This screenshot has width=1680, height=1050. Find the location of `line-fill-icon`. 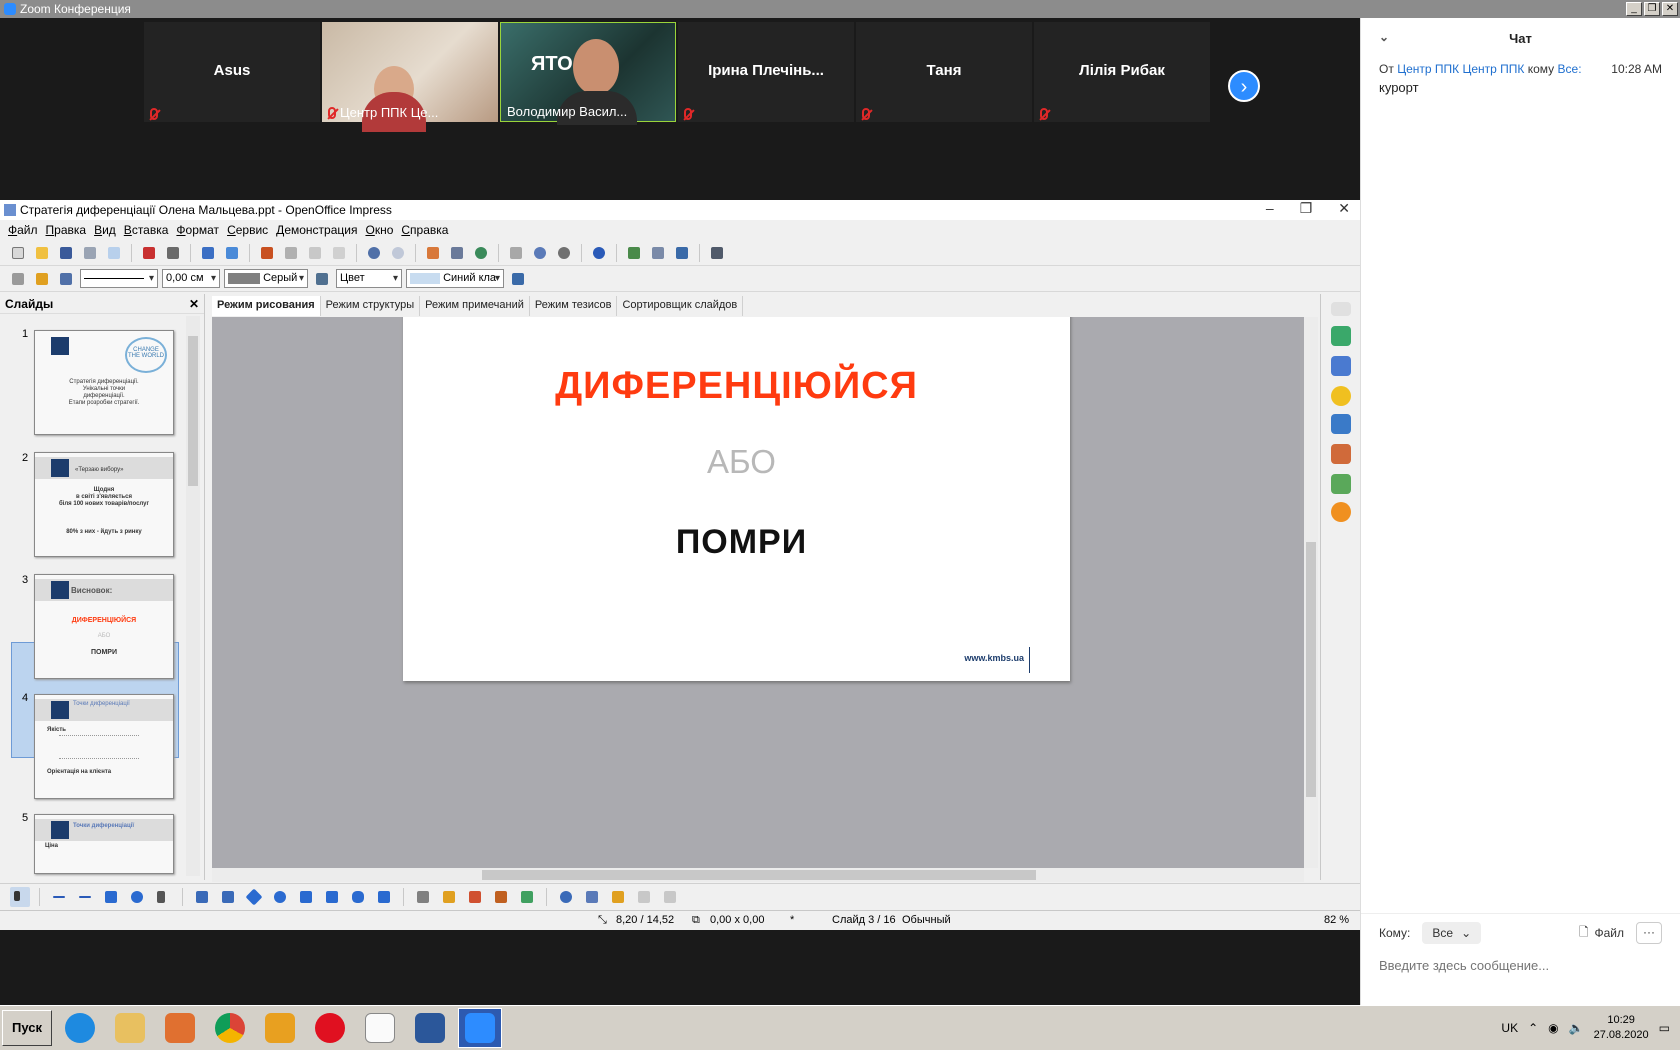

line-fill-icon is located at coordinates (18, 279).